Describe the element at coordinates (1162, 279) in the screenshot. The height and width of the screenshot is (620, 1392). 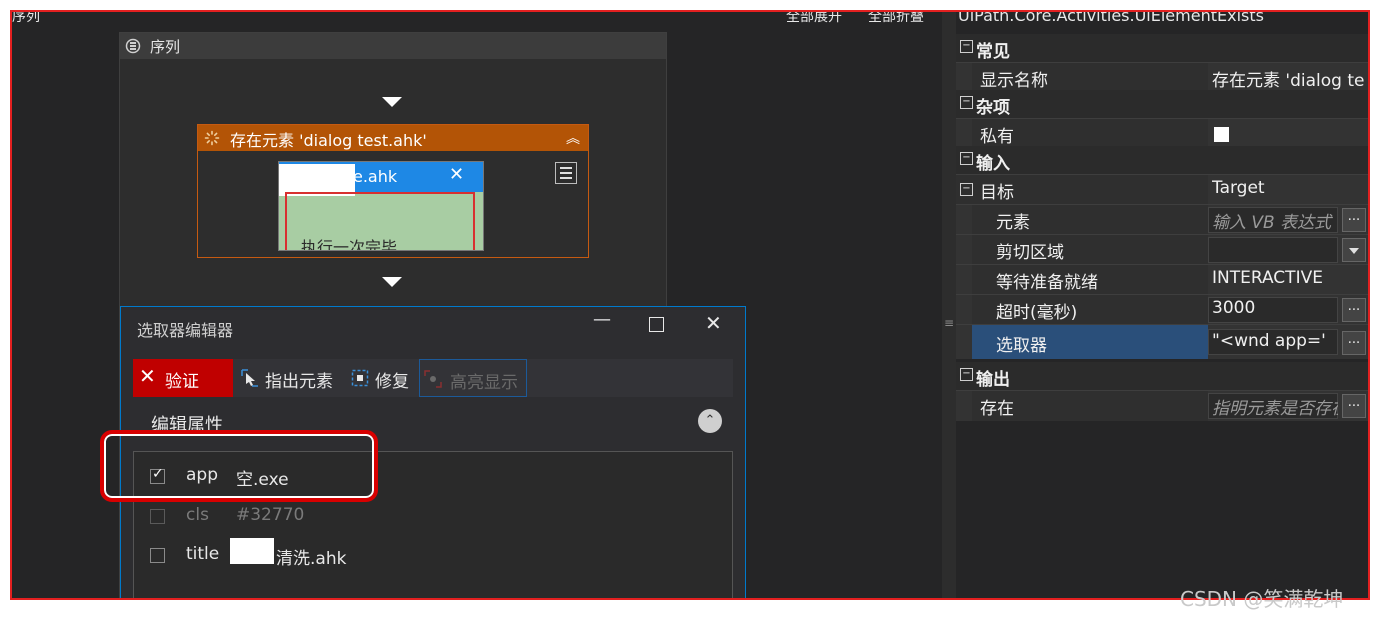
I see `property-wait-for-ready: 等待准备就绪 INTERACTIVE` at that location.